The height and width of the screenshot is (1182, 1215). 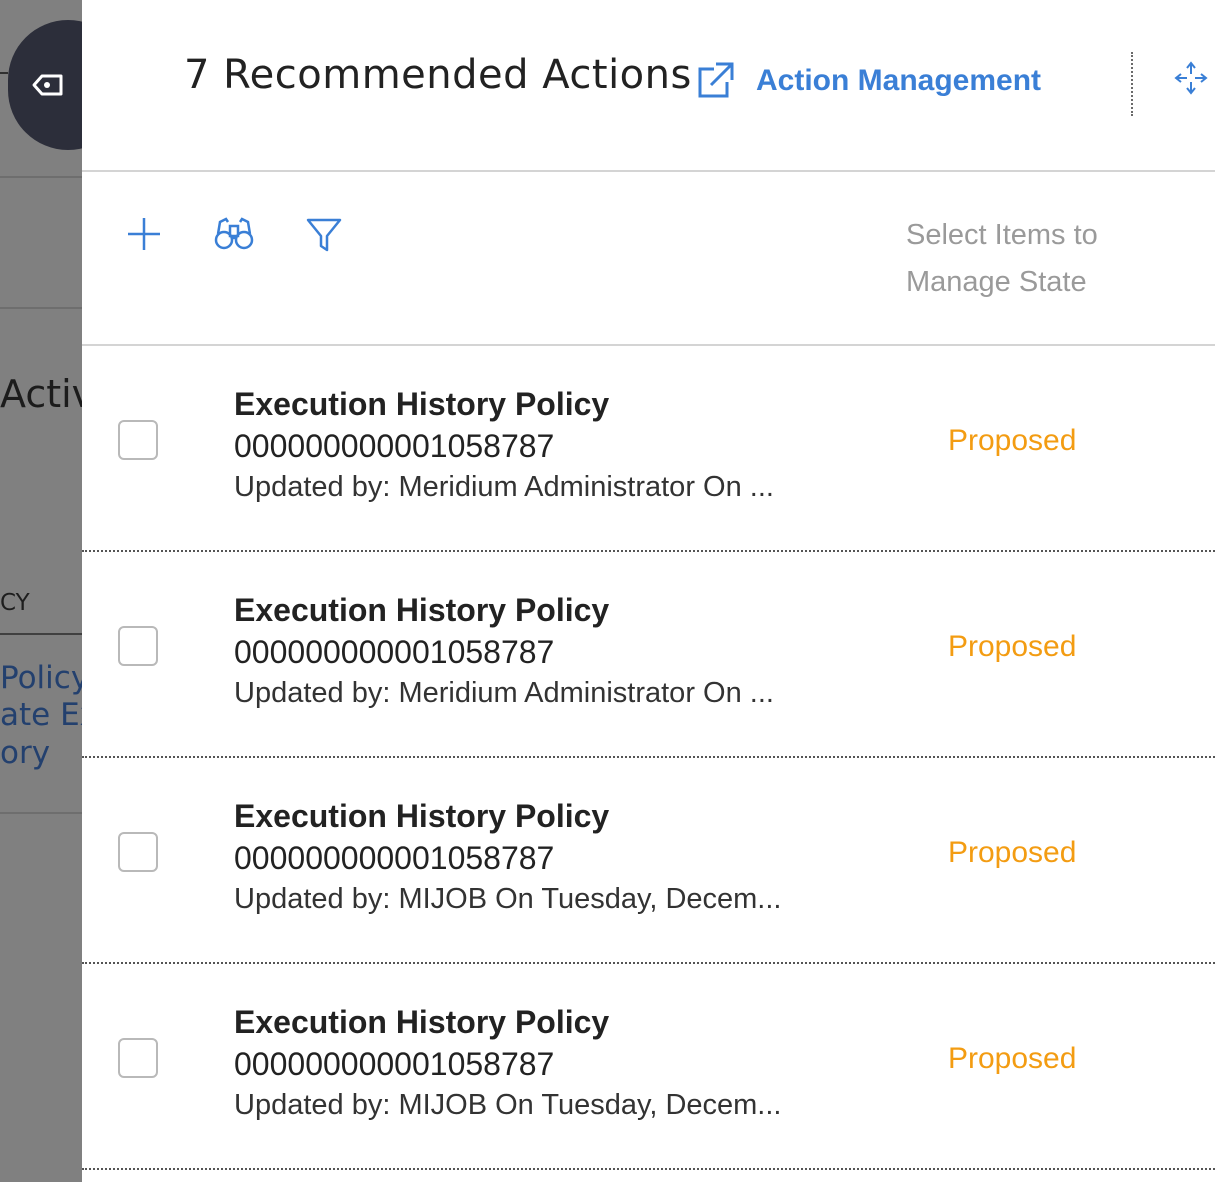 I want to click on binoculars-icon, so click(x=234, y=234).